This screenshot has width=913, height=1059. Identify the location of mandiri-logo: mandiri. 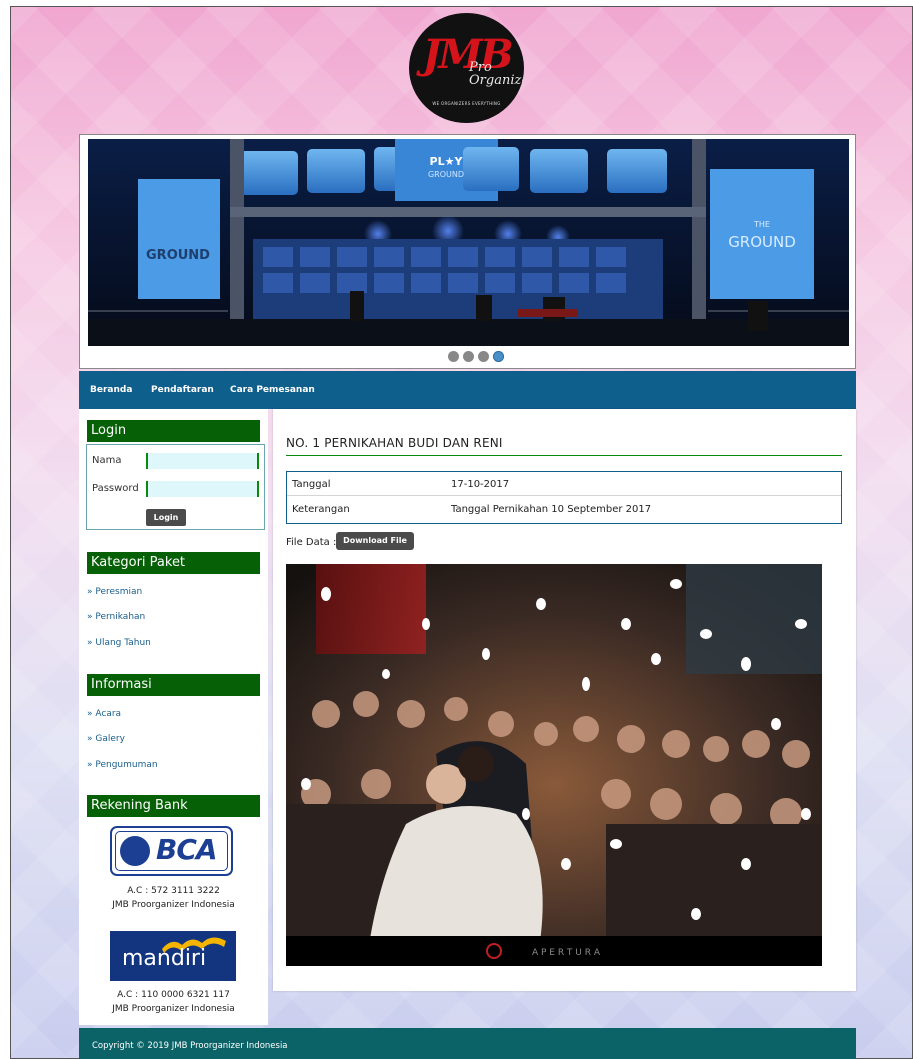
(173, 956).